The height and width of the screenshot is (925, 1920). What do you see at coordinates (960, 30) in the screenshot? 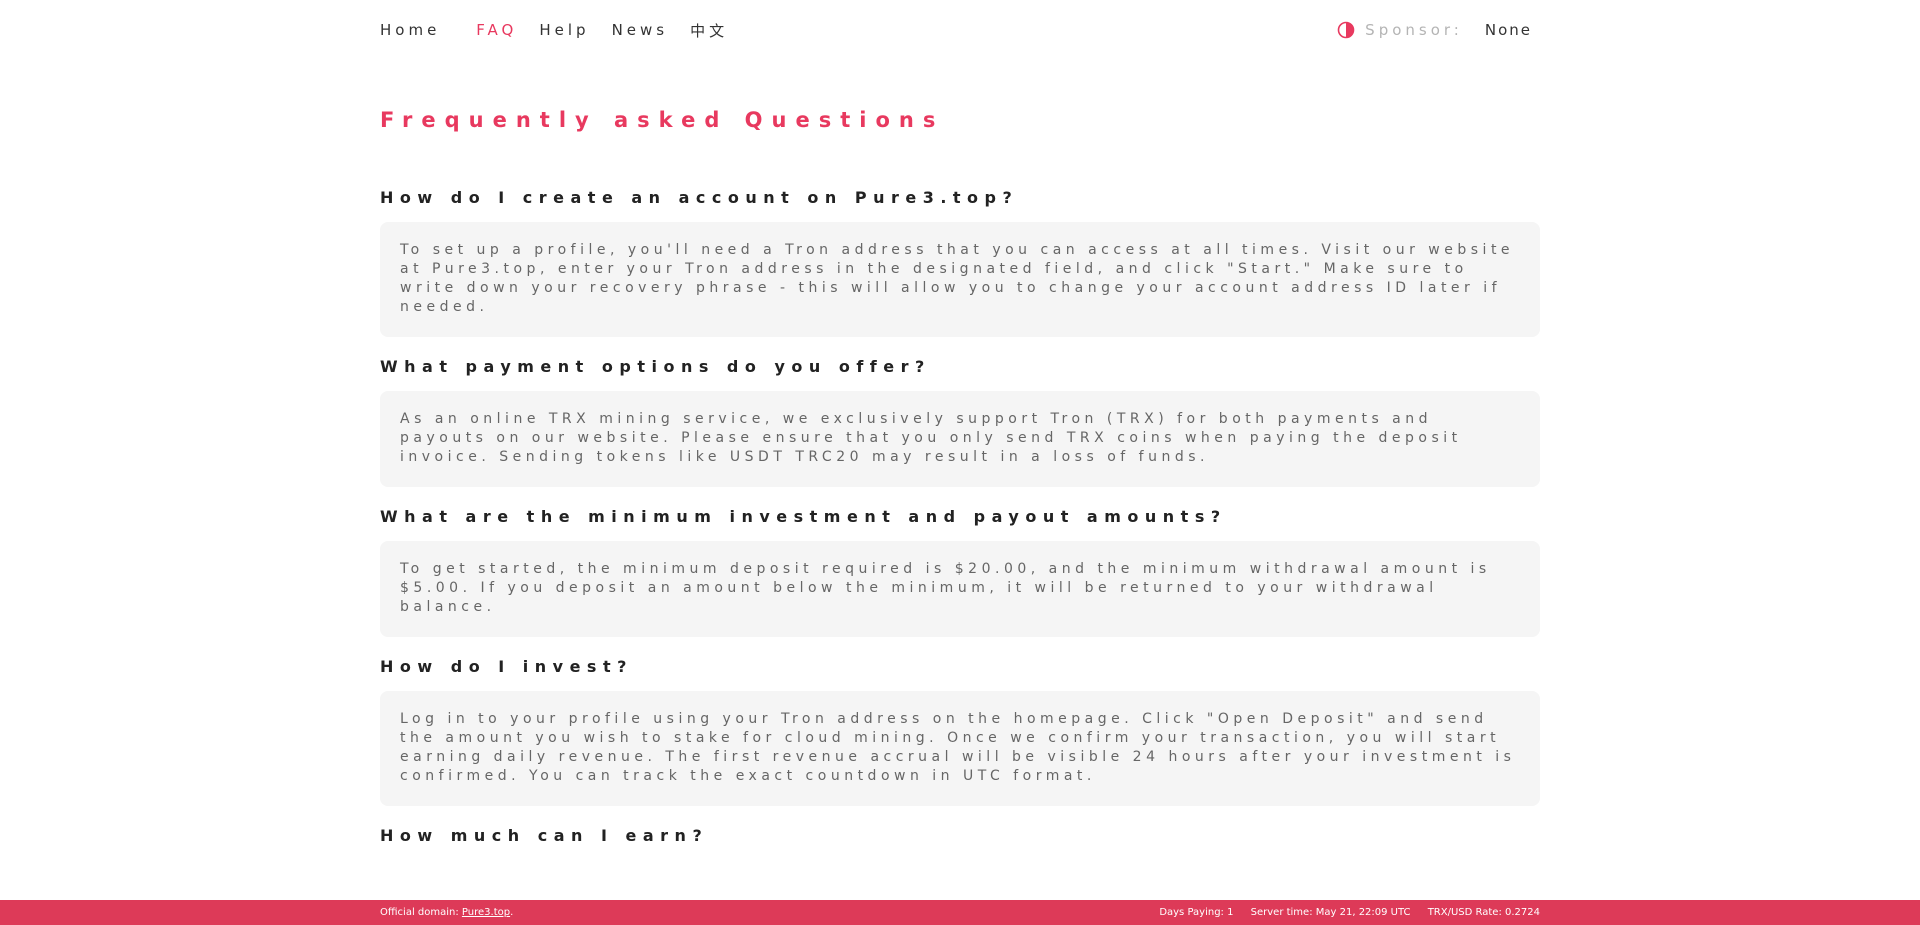
I see `header: Home FAQ Help News 中文 Sponsor: None` at bounding box center [960, 30].